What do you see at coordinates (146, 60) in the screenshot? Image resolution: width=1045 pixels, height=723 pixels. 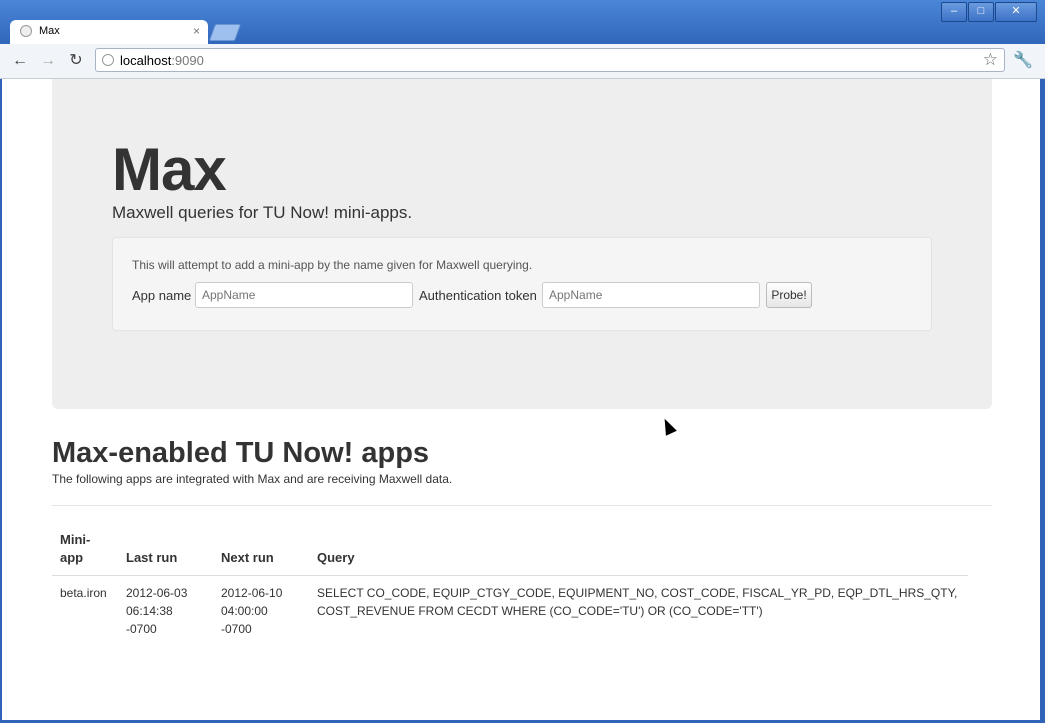 I see `url-host: localhost` at bounding box center [146, 60].